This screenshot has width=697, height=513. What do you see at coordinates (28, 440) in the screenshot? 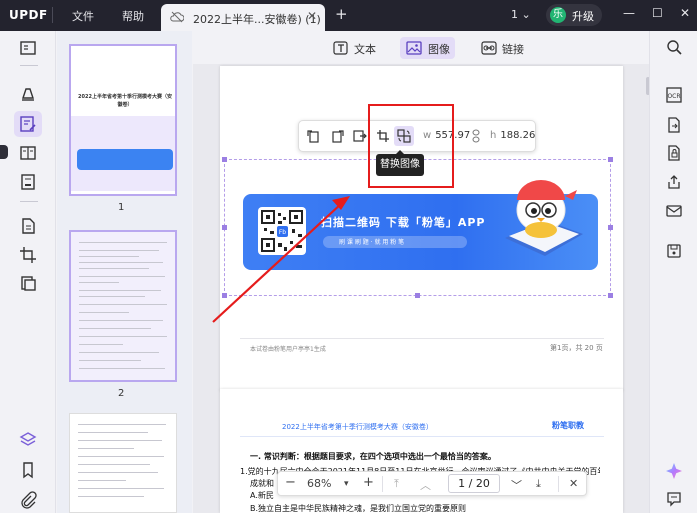
I see `layers-icon` at bounding box center [28, 440].